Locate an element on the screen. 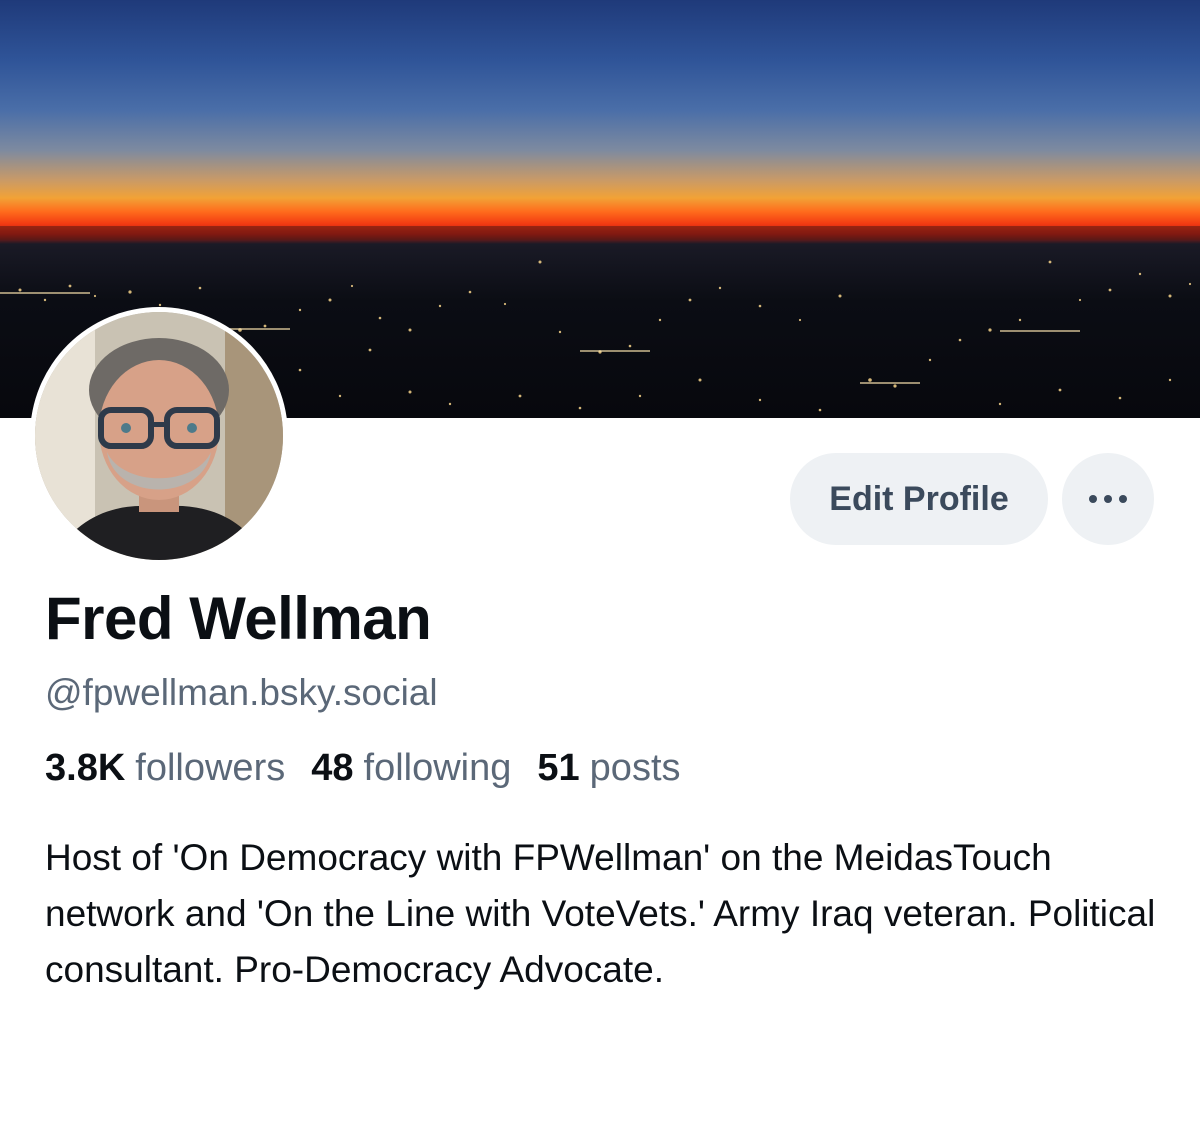 This screenshot has height=1128, width=1200. profile-stats: 3.8K followers 48 following 51 posts is located at coordinates (376, 768).